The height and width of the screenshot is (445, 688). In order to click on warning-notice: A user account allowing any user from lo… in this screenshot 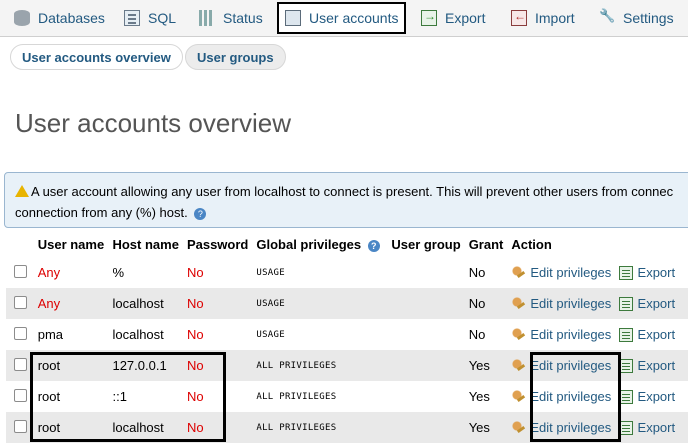, I will do `click(346, 200)`.